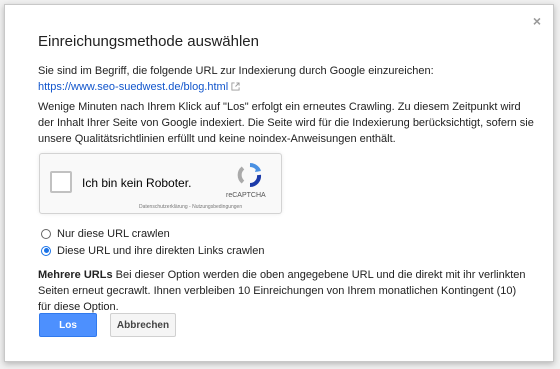  Describe the element at coordinates (235, 86) in the screenshot. I see `external-link-icon` at that location.